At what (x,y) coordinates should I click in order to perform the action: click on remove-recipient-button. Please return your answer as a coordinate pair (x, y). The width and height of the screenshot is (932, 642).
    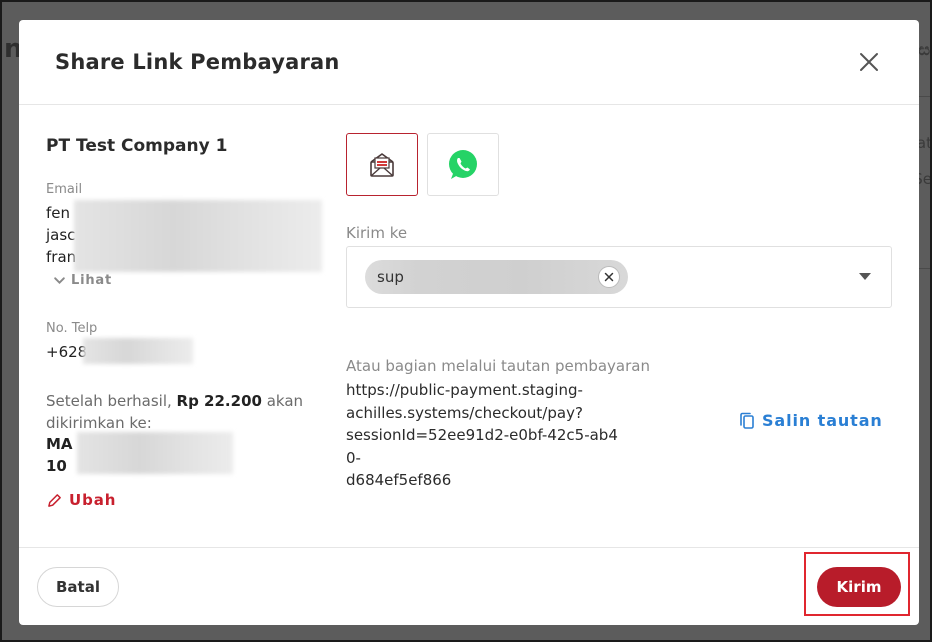
    Looking at the image, I should click on (609, 277).